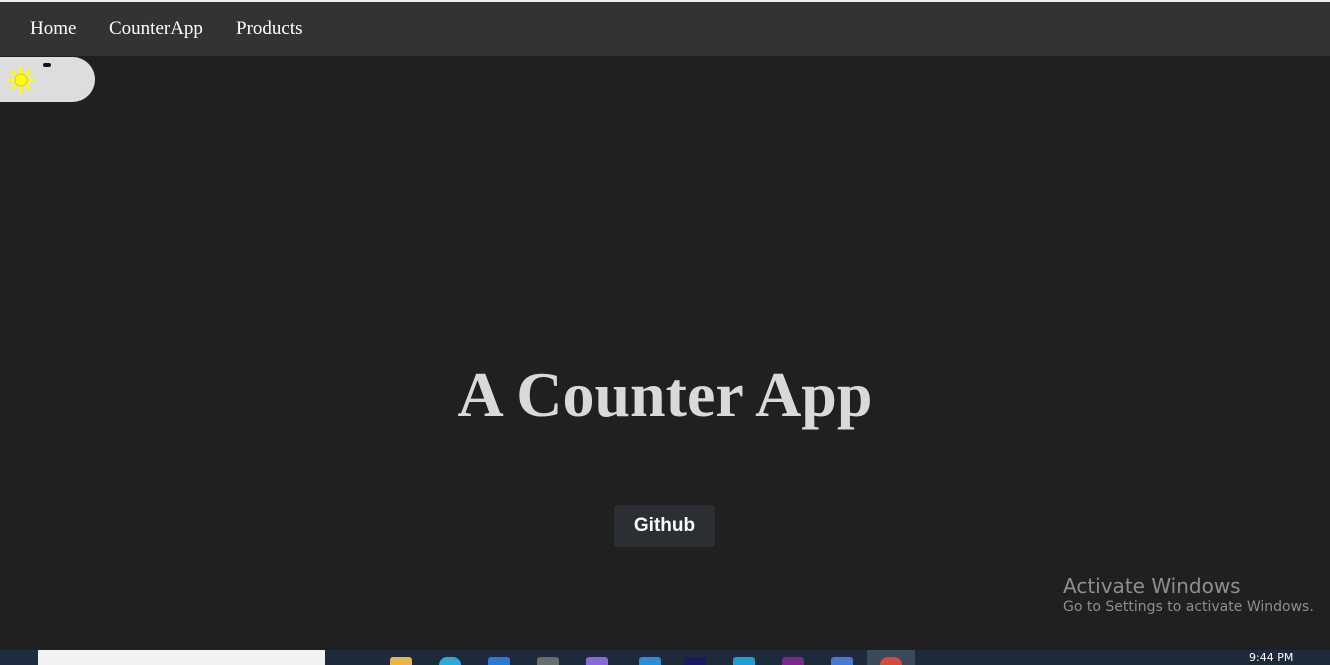 The width and height of the screenshot is (1330, 665). What do you see at coordinates (1188, 607) in the screenshot?
I see `activate-windows-subtitle: Go to Settings to activate Windows.` at bounding box center [1188, 607].